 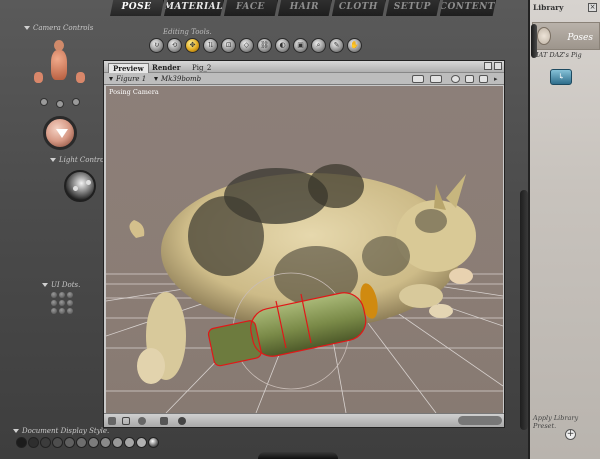 I want to click on rotate-icon: ↻, so click(x=156, y=45).